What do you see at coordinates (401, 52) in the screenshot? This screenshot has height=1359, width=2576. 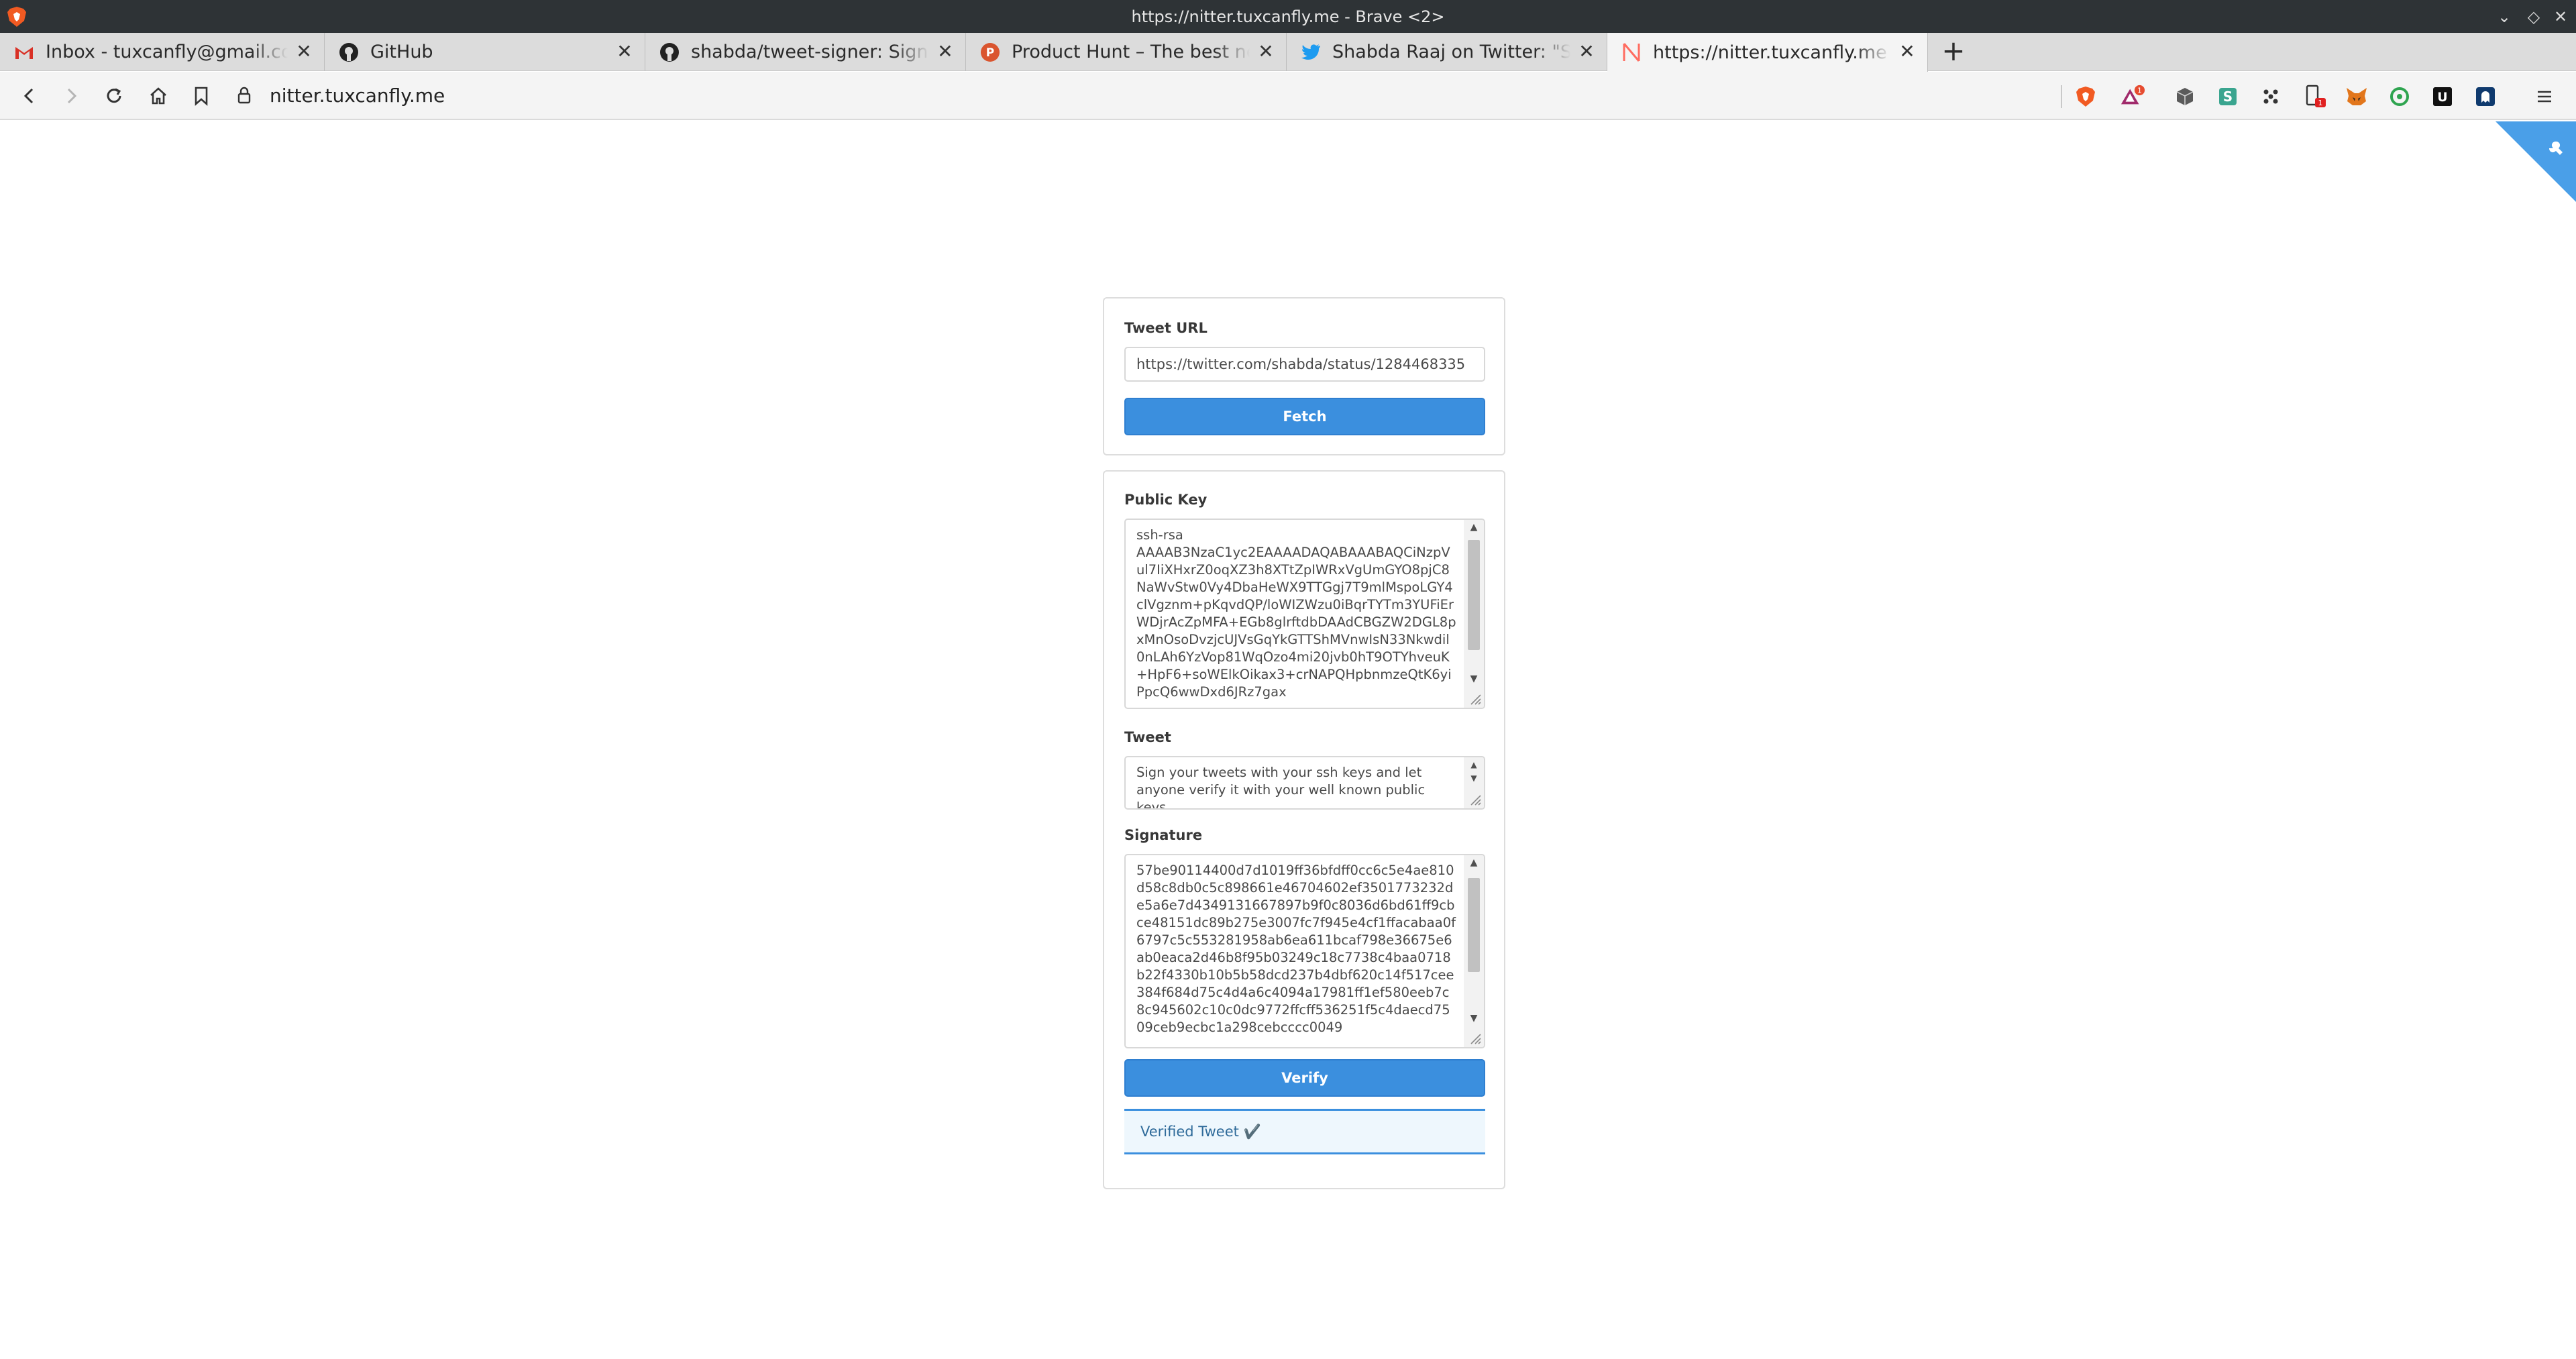 I see `tab-label: GitHub` at bounding box center [401, 52].